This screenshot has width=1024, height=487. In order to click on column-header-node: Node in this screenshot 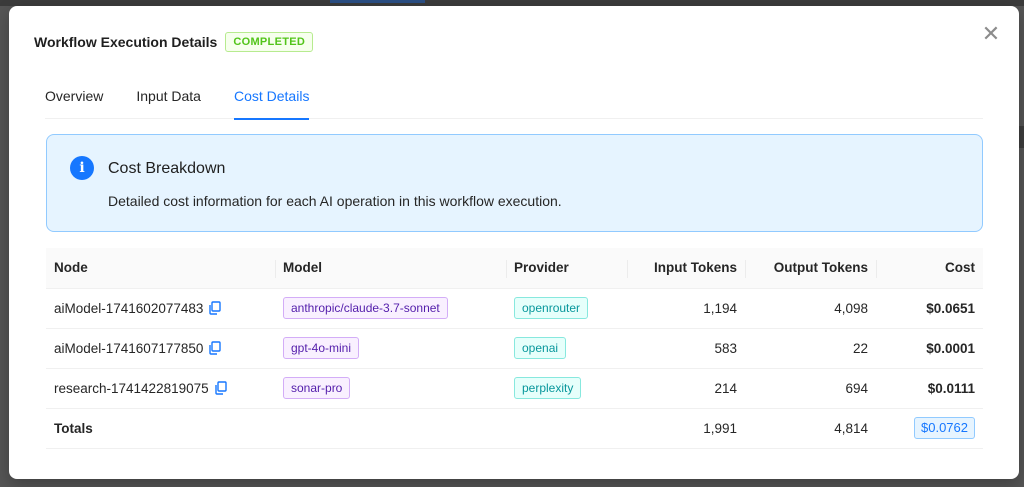, I will do `click(160, 268)`.